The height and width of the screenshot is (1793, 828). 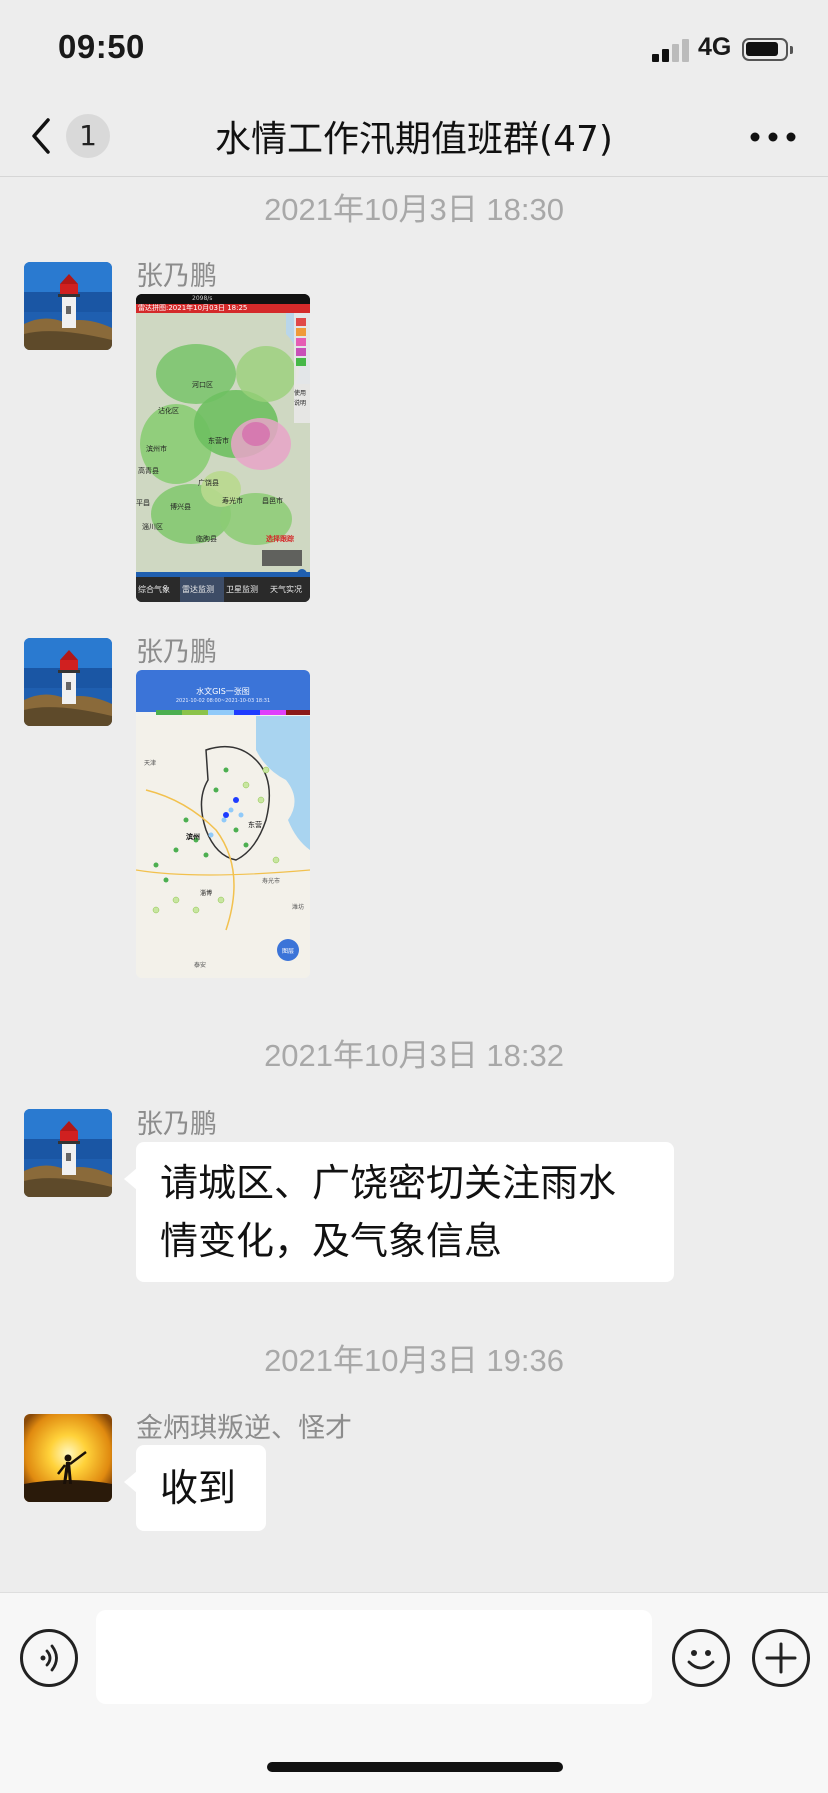 I want to click on time-separator: 2021年10月3日 19:36, so click(x=414, y=1360).